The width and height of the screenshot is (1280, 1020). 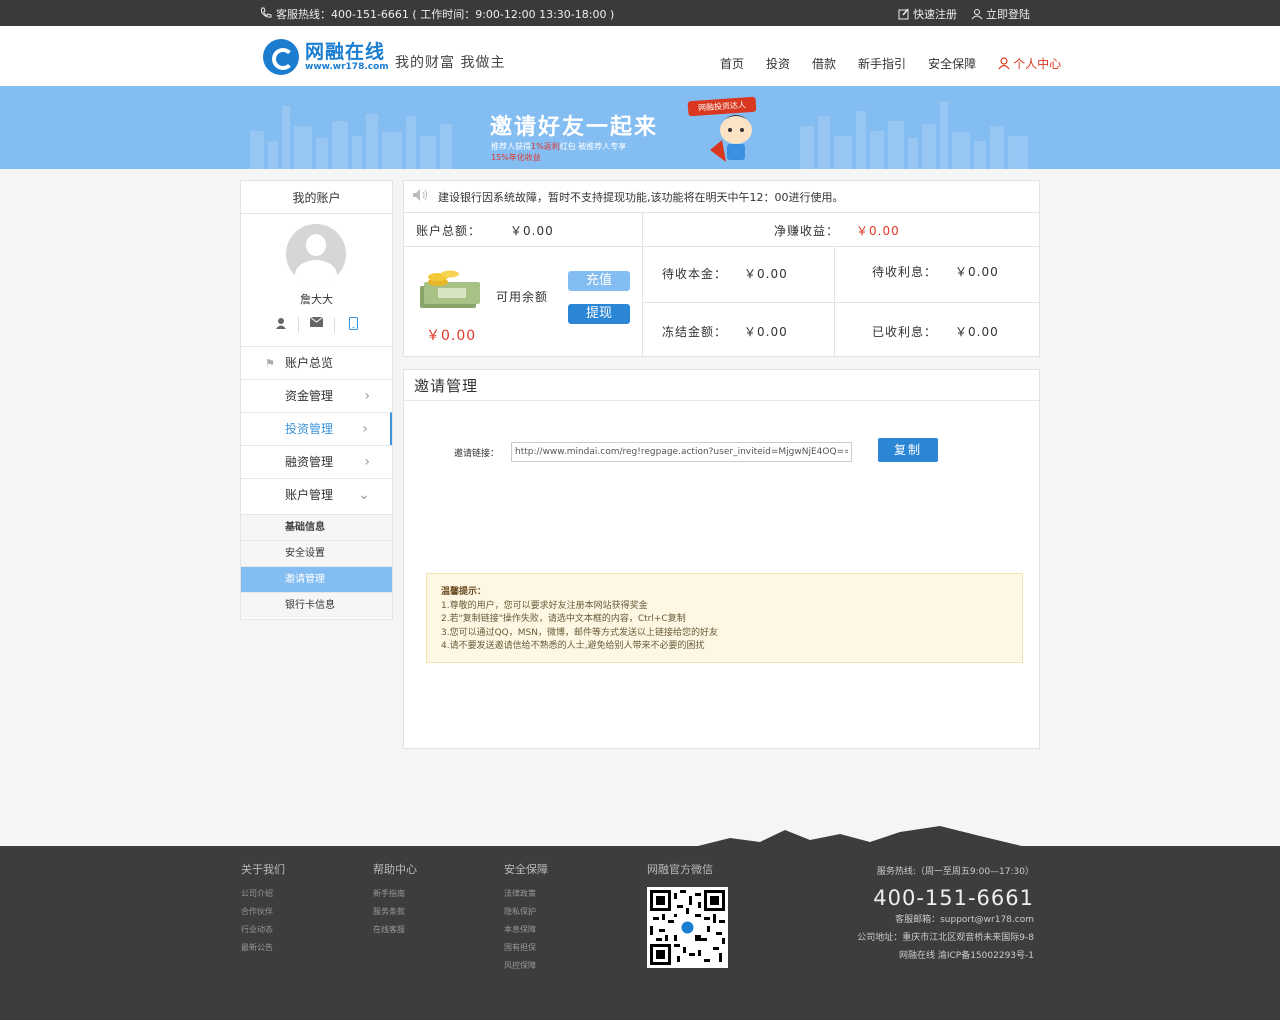 I want to click on sidebar-item-financing: 融资管理 ›, so click(x=316, y=461).